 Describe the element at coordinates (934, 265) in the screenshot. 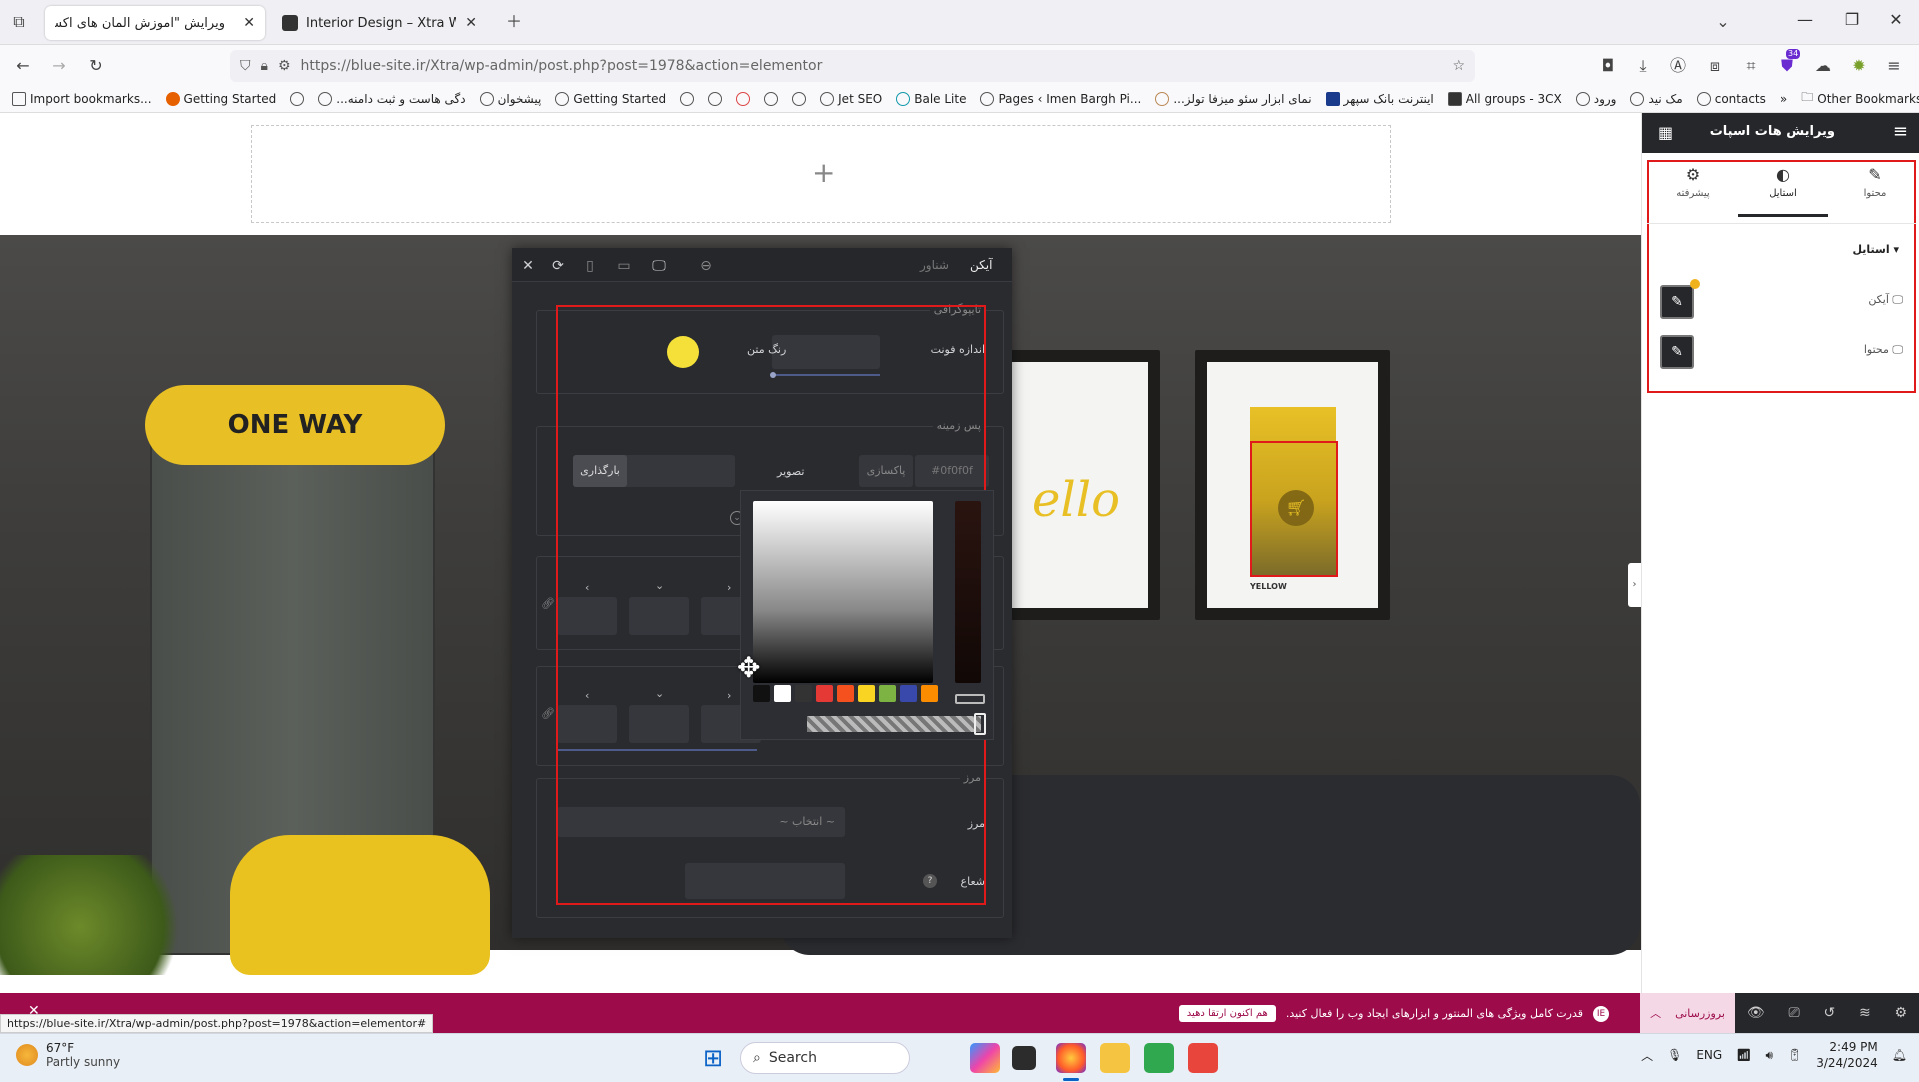

I see `tab-hover: شناور` at that location.